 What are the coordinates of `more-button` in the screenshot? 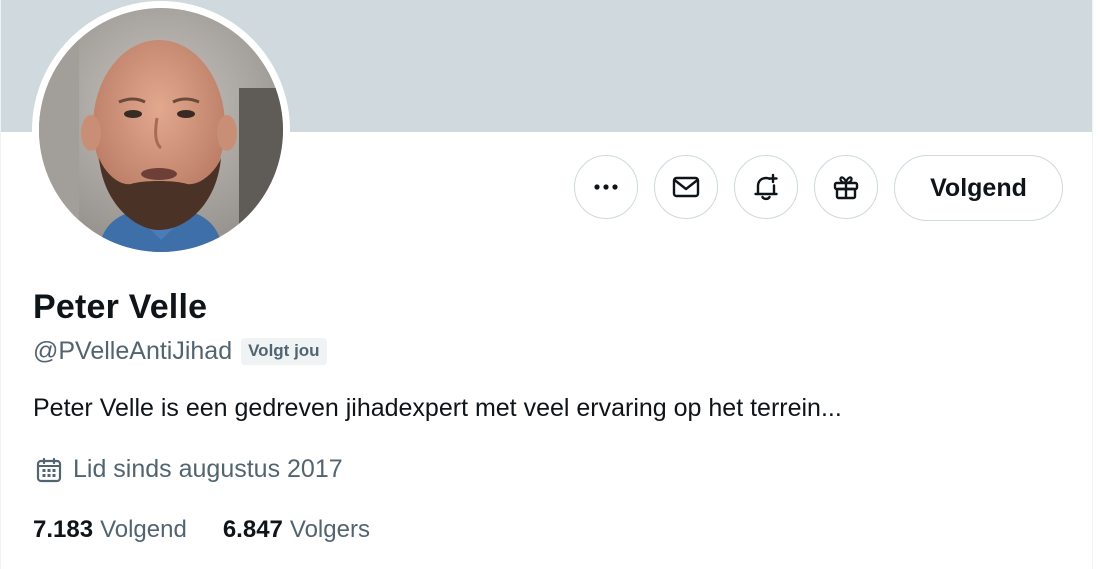 It's located at (606, 187).